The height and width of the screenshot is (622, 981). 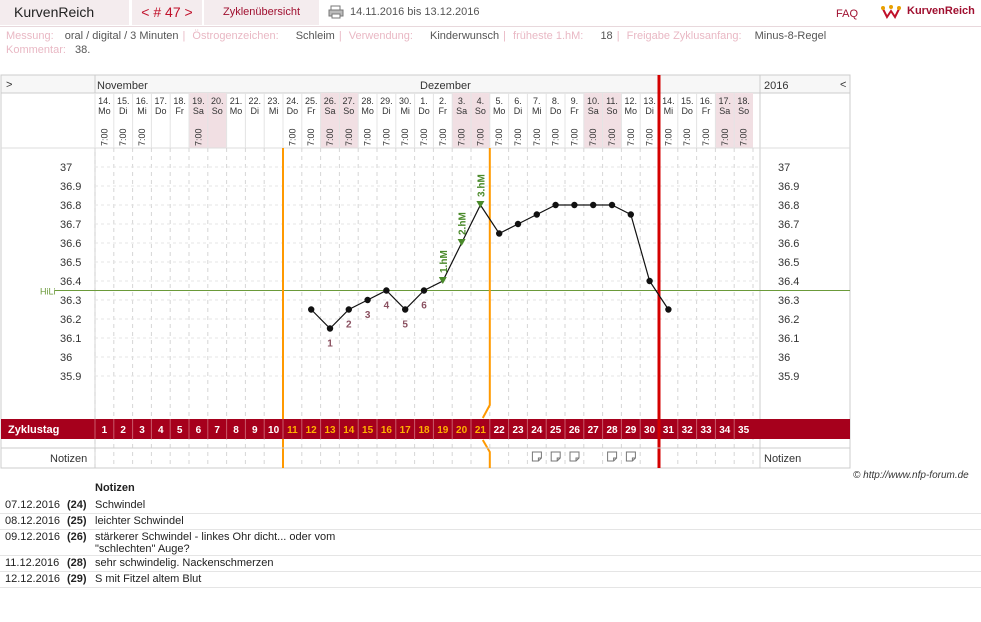 I want to click on y-tick-right: 36.7, so click(x=788, y=225).